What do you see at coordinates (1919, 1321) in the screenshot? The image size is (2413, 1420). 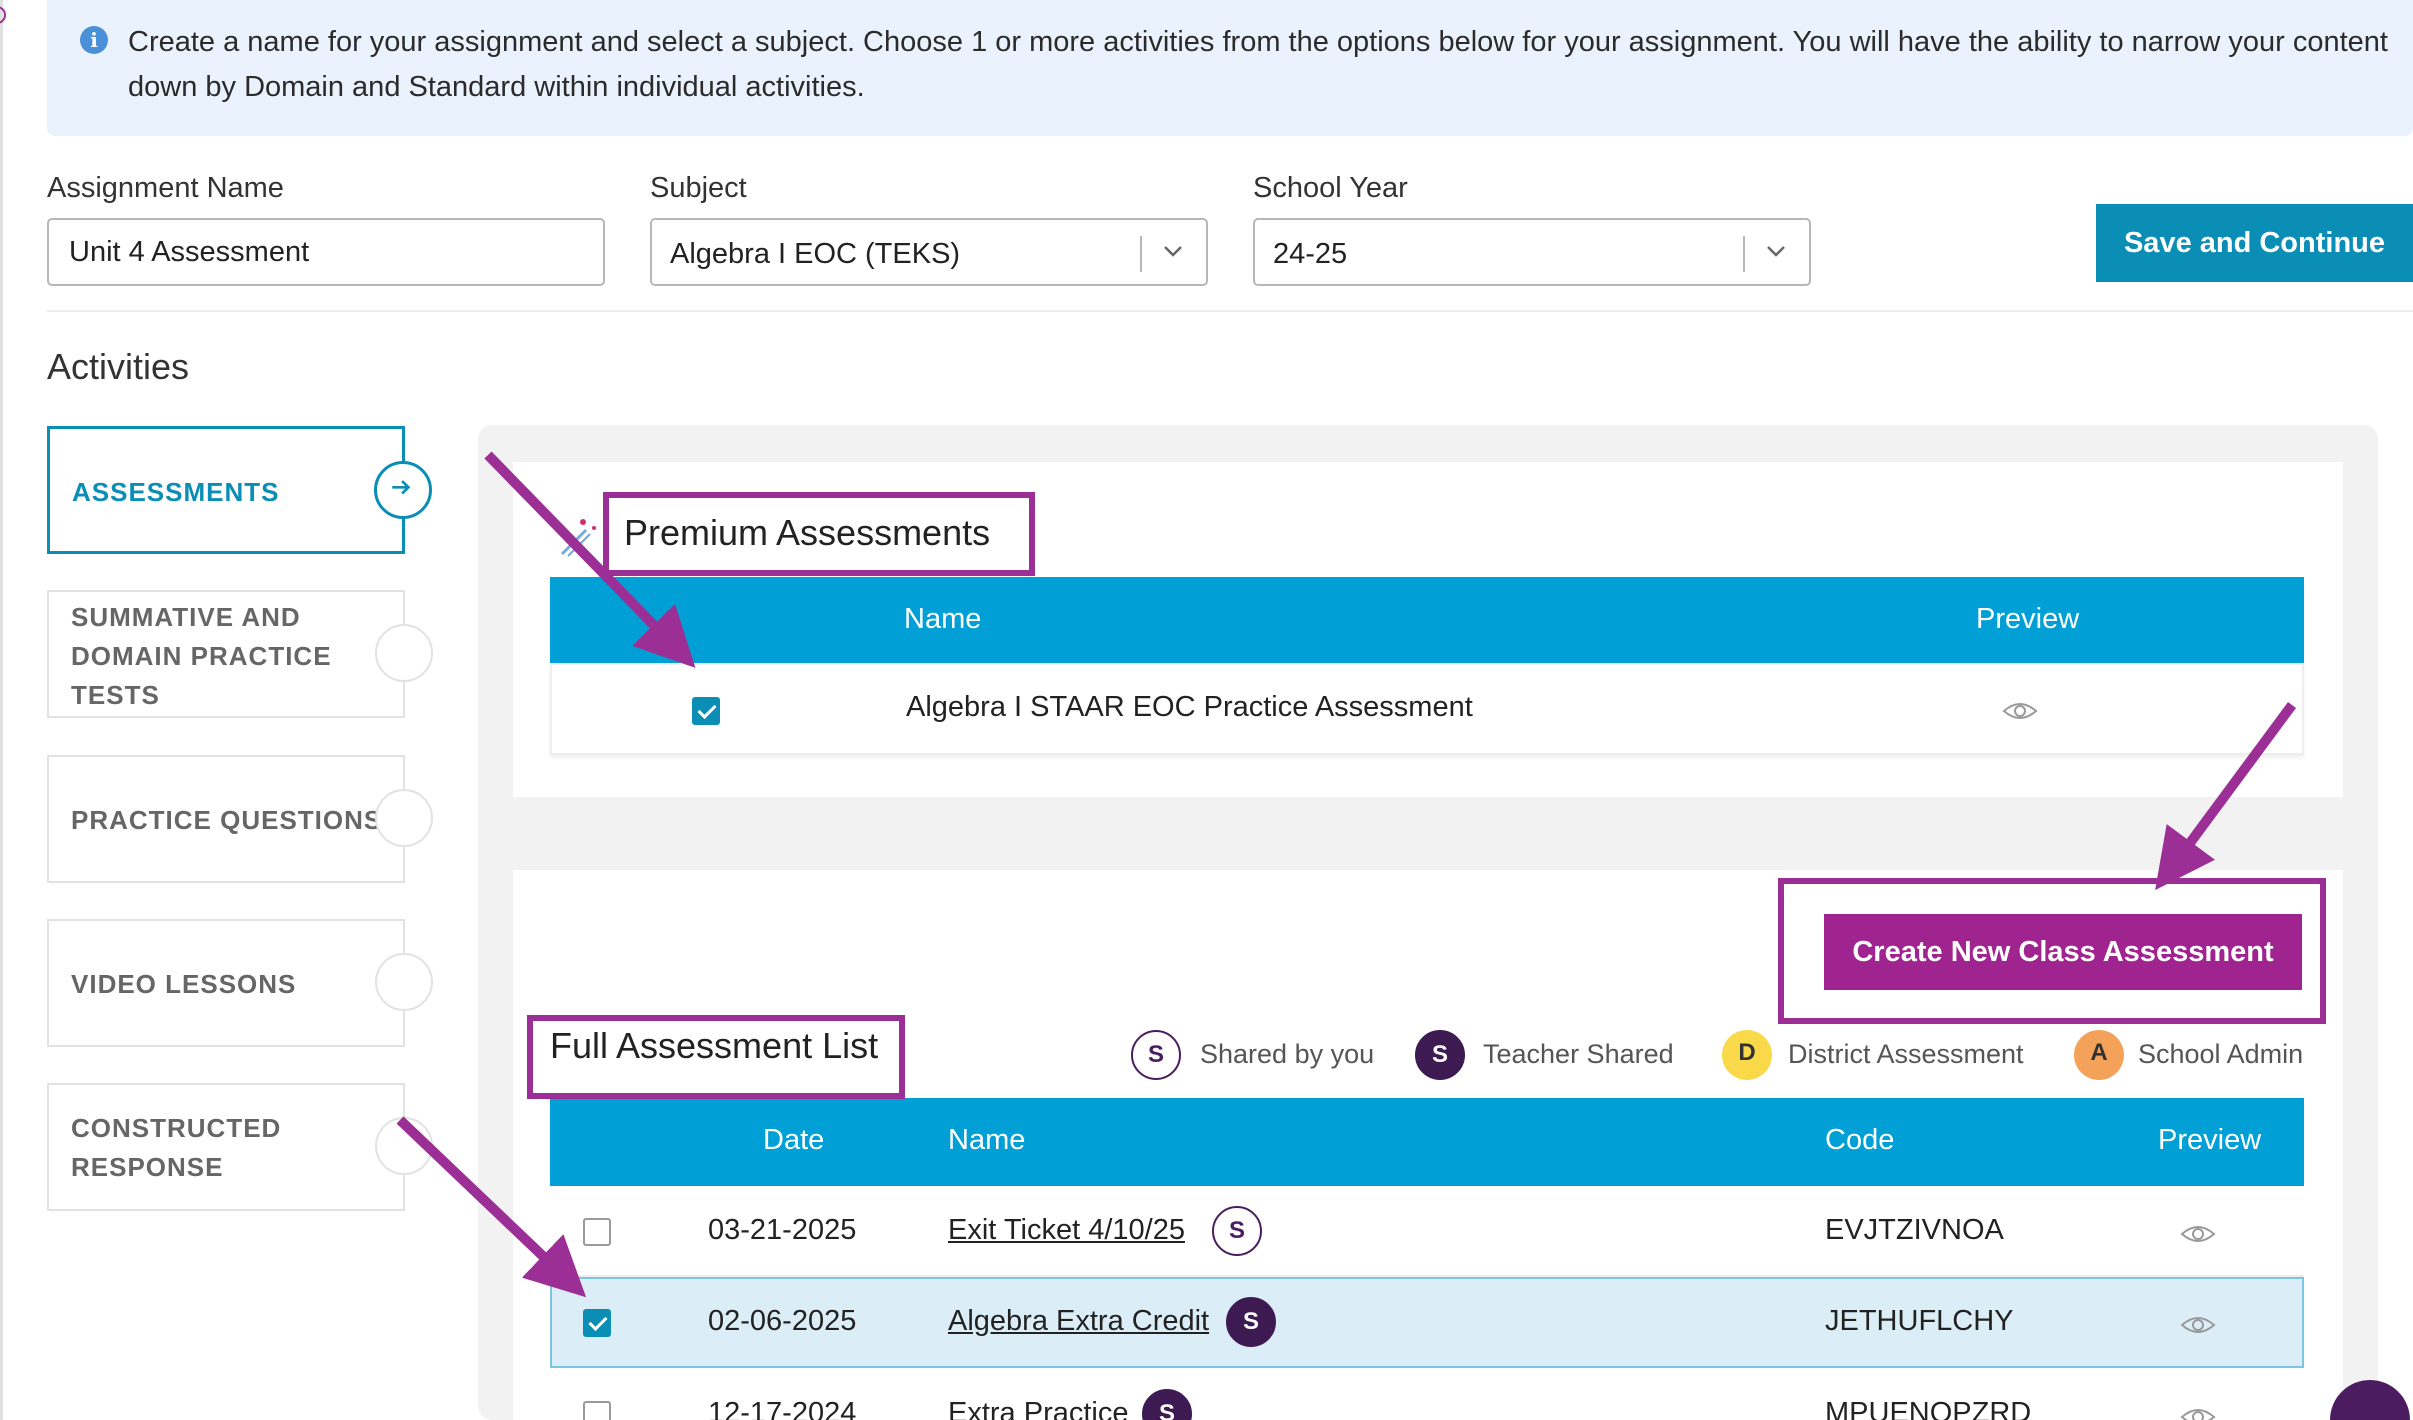 I see `row-code: JETHUFLCHY` at bounding box center [1919, 1321].